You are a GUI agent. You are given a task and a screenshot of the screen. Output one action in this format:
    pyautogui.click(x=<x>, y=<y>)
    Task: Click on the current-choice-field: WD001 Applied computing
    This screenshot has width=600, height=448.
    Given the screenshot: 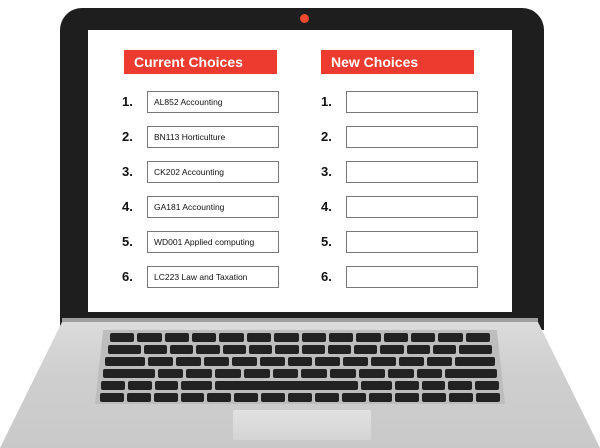 What is the action you would take?
    pyautogui.click(x=213, y=242)
    